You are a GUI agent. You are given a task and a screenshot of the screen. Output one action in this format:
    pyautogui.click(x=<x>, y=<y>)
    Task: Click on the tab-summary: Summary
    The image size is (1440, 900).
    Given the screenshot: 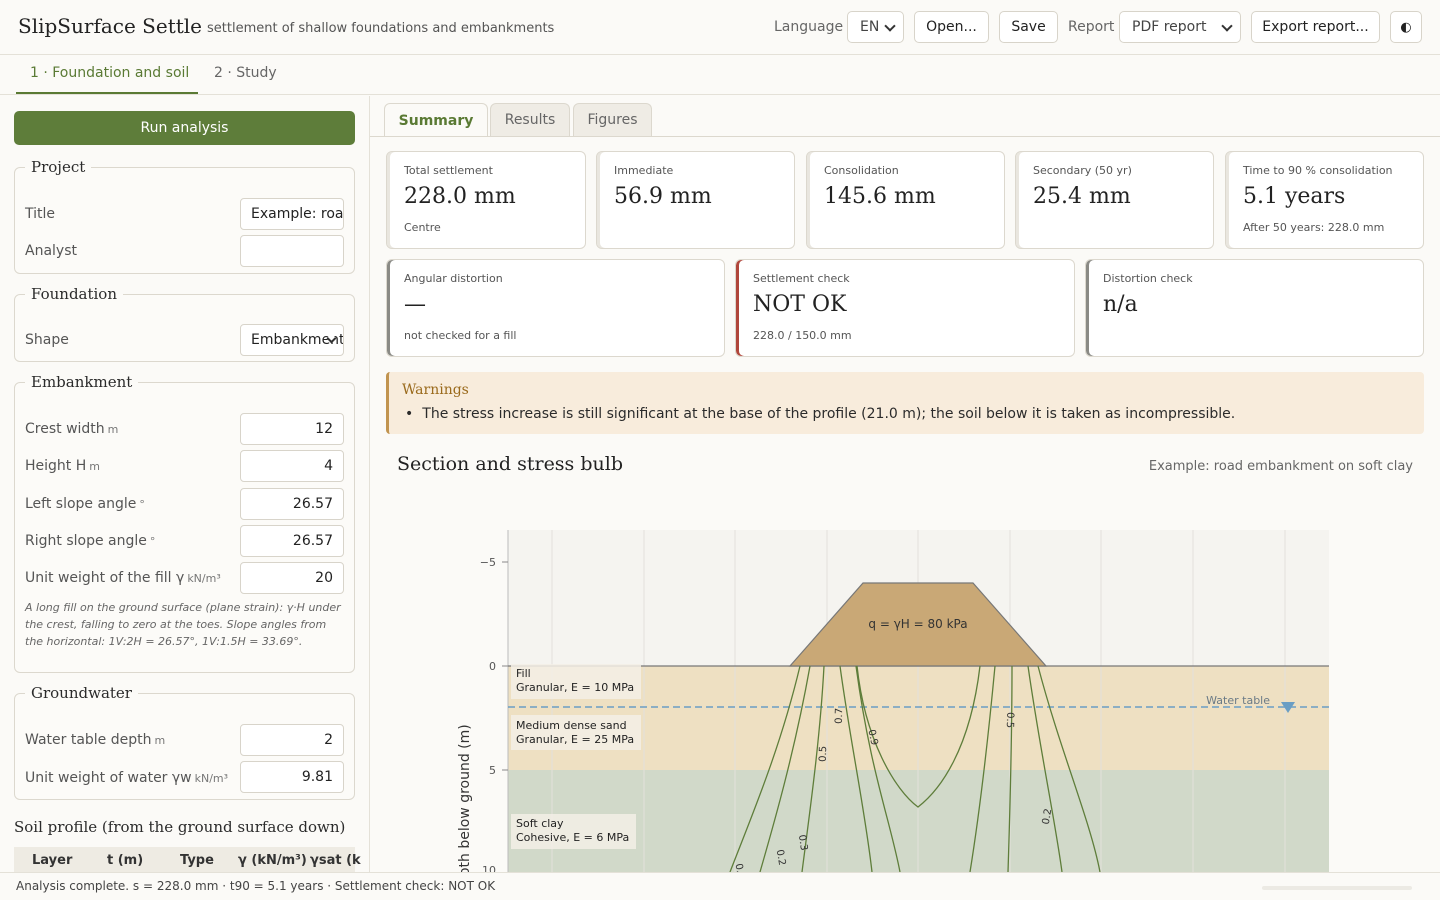 What is the action you would take?
    pyautogui.click(x=436, y=120)
    